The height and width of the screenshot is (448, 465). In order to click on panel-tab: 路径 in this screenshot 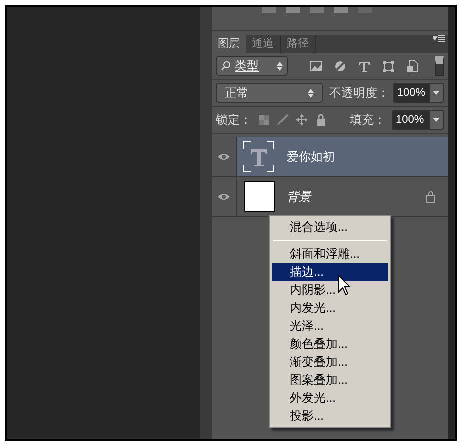, I will do `click(298, 44)`.